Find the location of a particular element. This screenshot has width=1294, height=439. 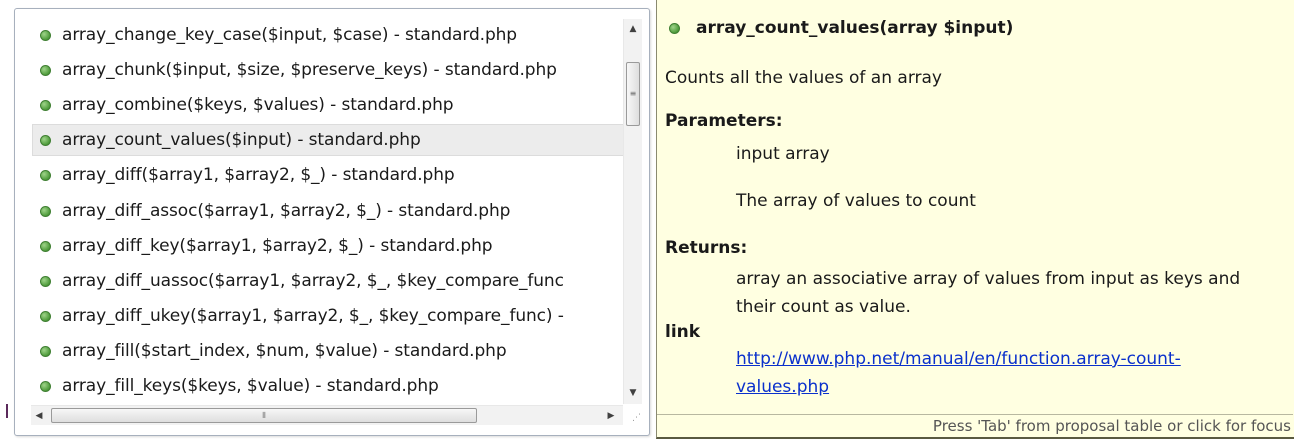

doc-link-line-2: values.php is located at coordinates (782, 387).